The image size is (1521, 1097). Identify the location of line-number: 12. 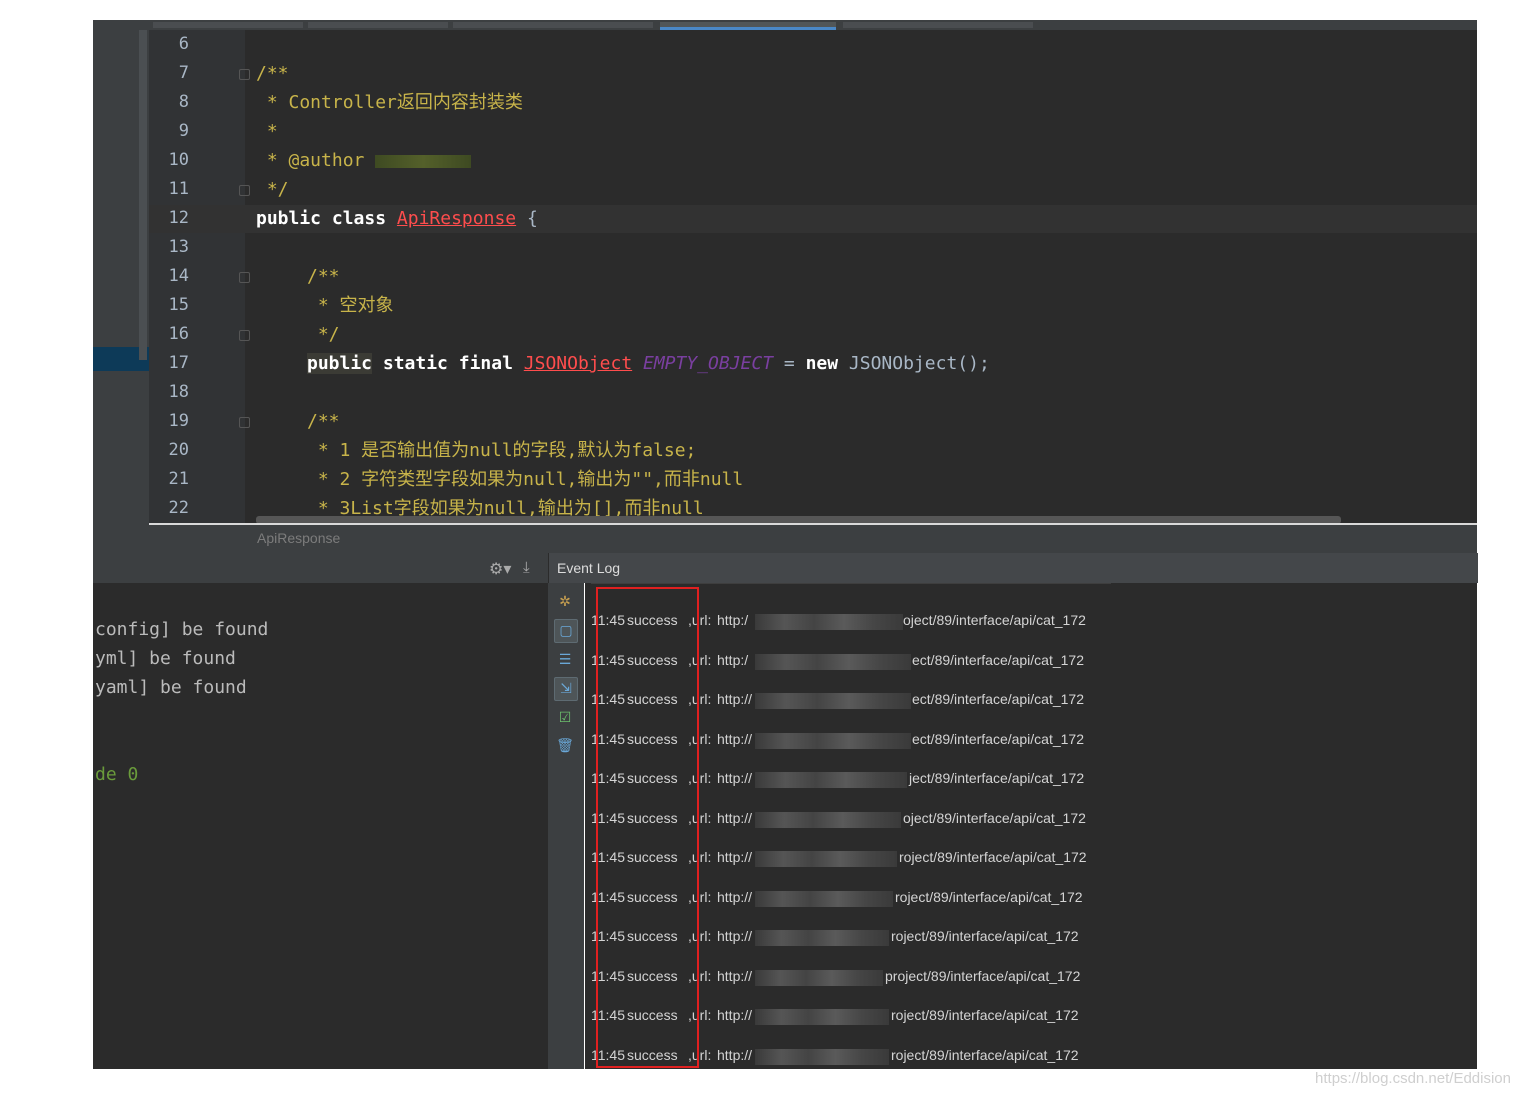
(178, 218).